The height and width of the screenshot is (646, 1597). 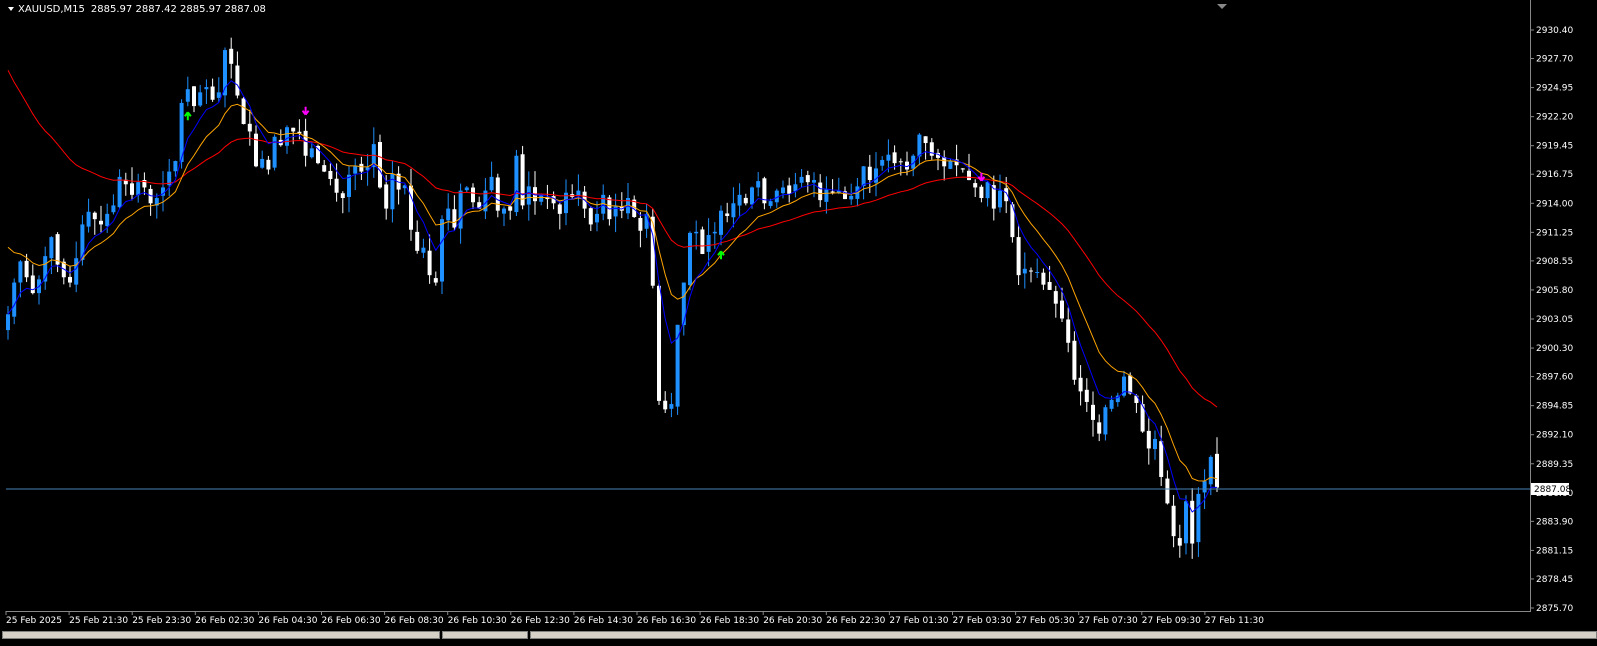 I want to click on price-tick-label: 2894.85, so click(x=1554, y=407).